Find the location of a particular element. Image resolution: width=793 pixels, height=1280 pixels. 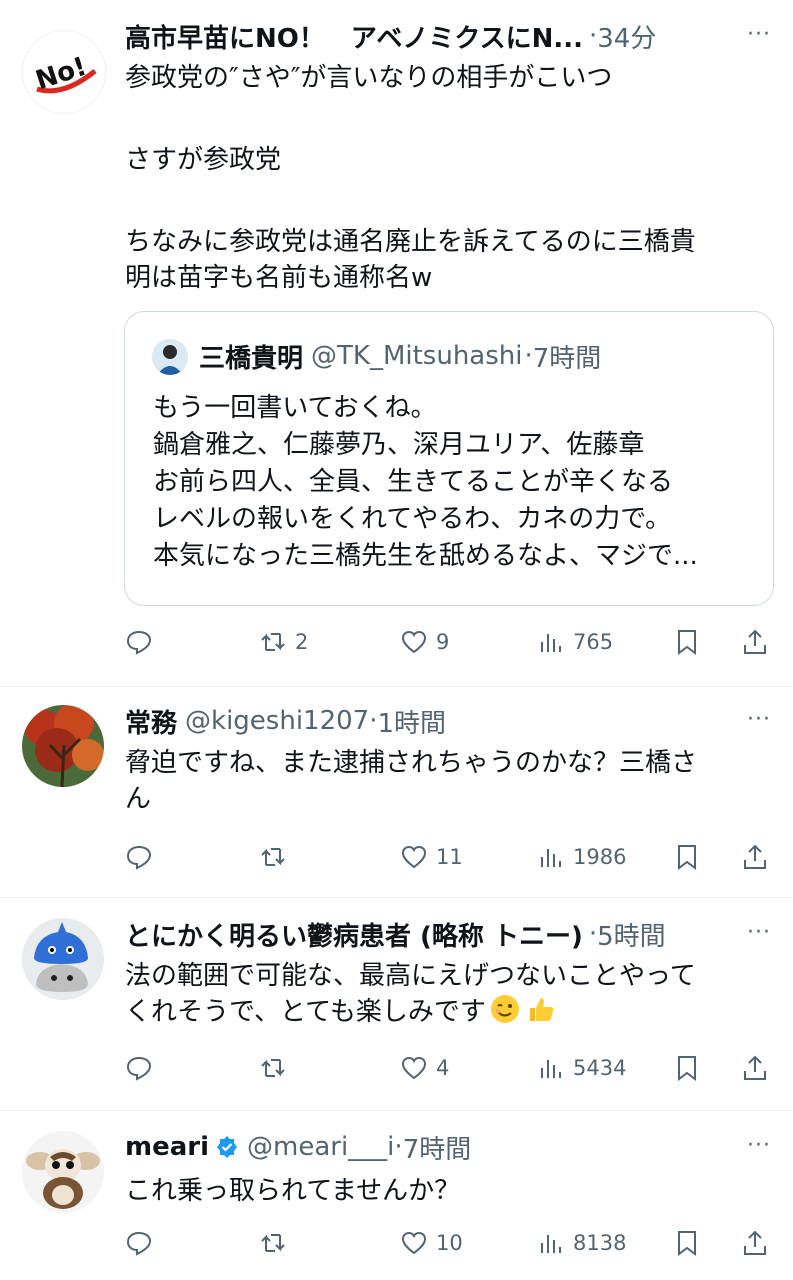

author-handle: @kigeshi1207 is located at coordinates (277, 721).